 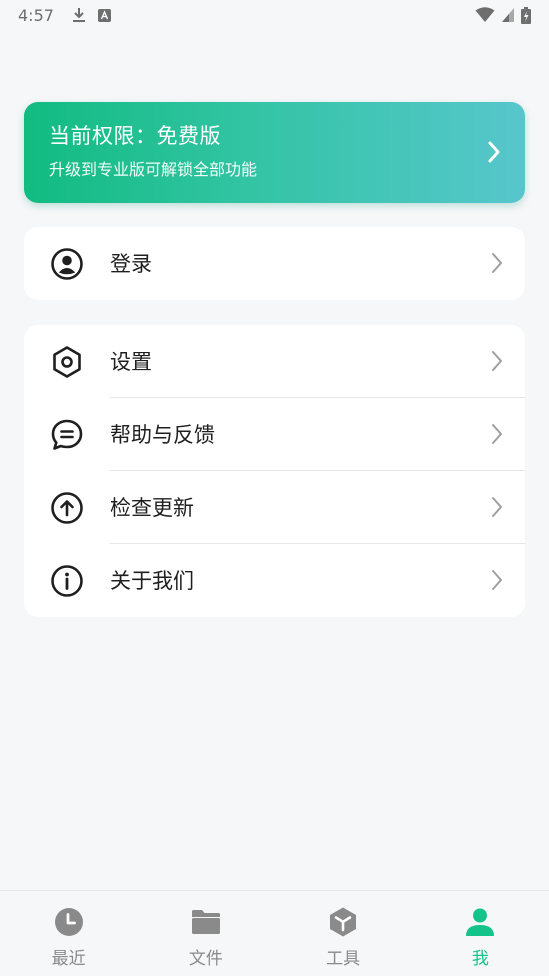 What do you see at coordinates (68, 959) in the screenshot?
I see `nav-label: 最近` at bounding box center [68, 959].